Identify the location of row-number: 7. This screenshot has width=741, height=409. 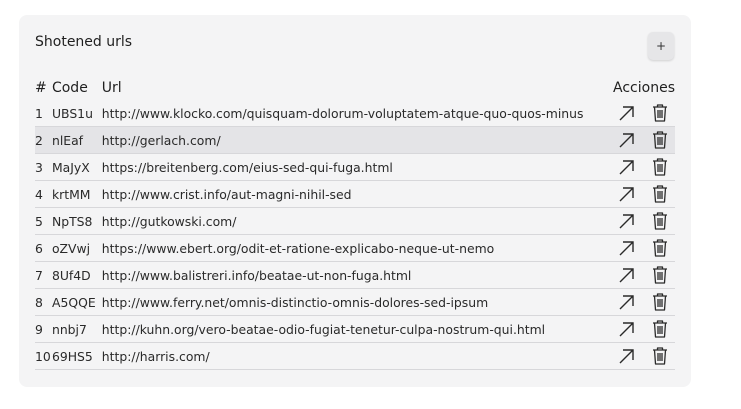
(43, 275).